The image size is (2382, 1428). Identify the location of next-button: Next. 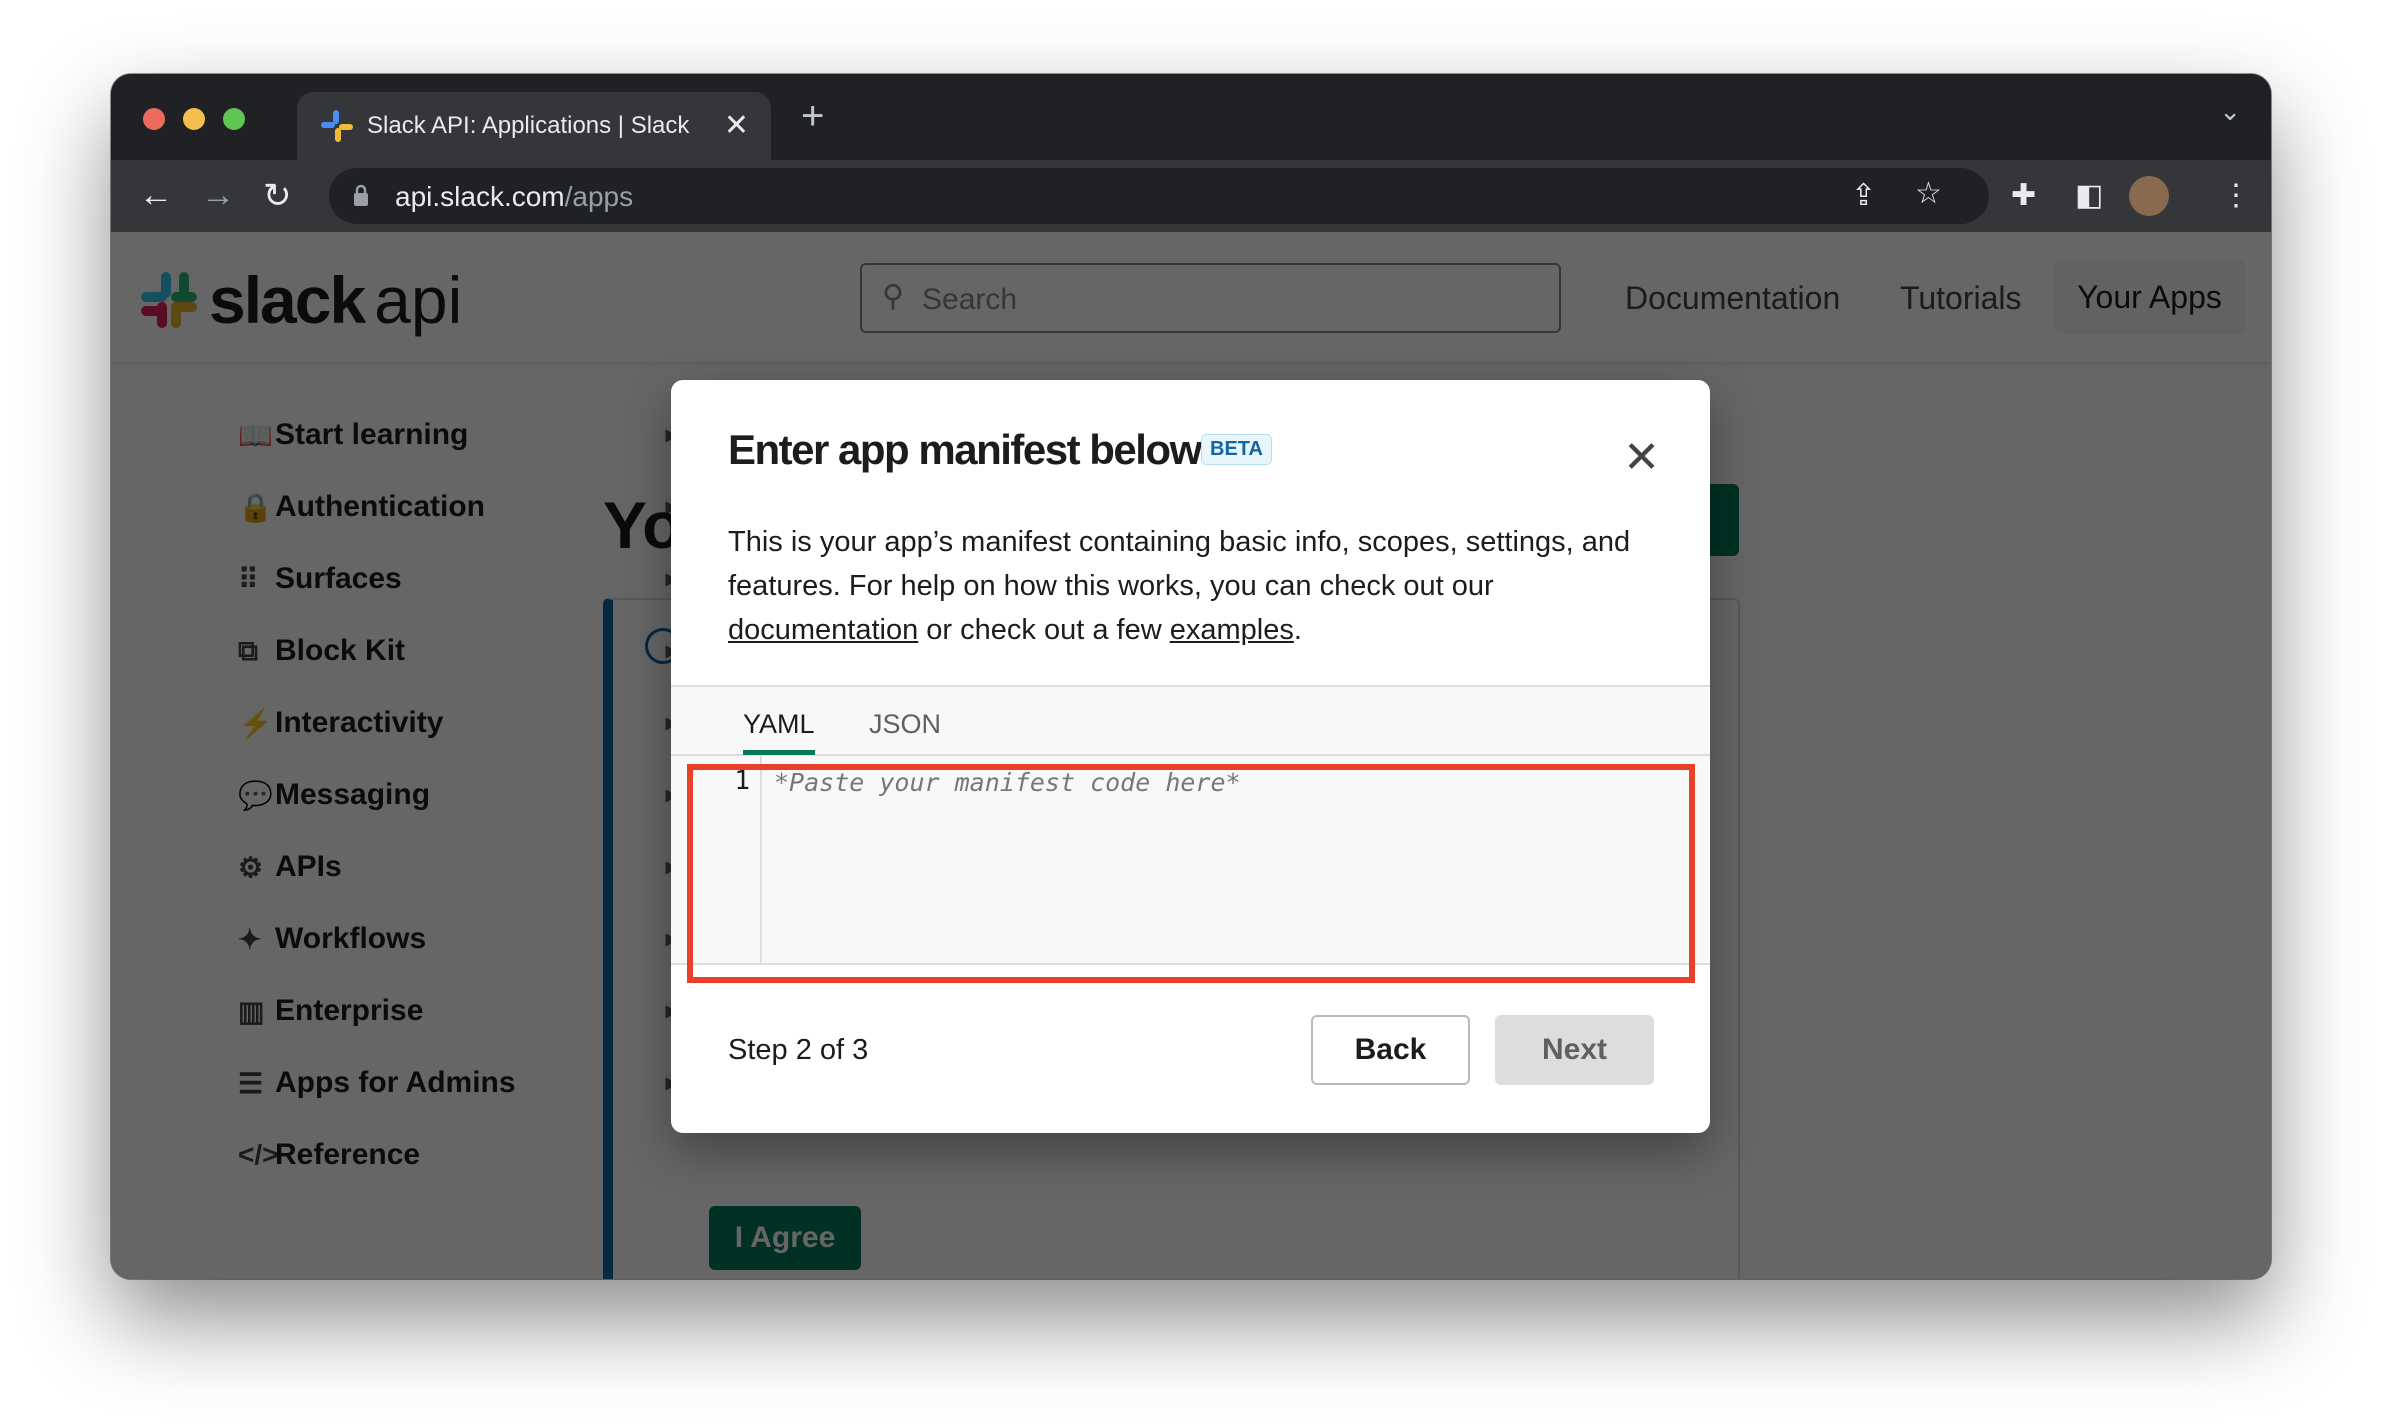
(1574, 1050).